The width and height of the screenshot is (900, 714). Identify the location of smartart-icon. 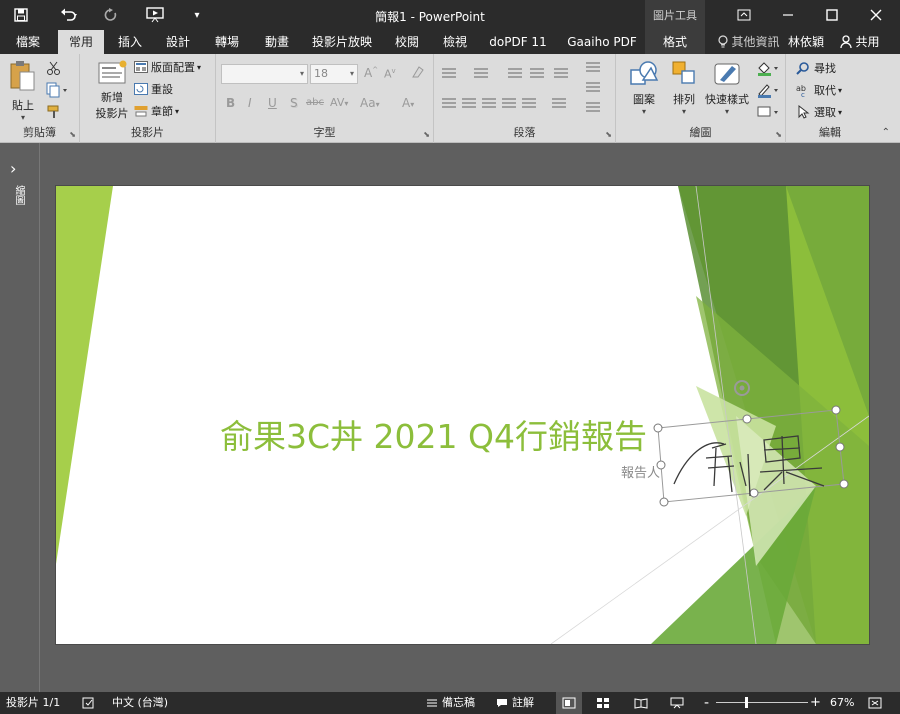
(593, 108).